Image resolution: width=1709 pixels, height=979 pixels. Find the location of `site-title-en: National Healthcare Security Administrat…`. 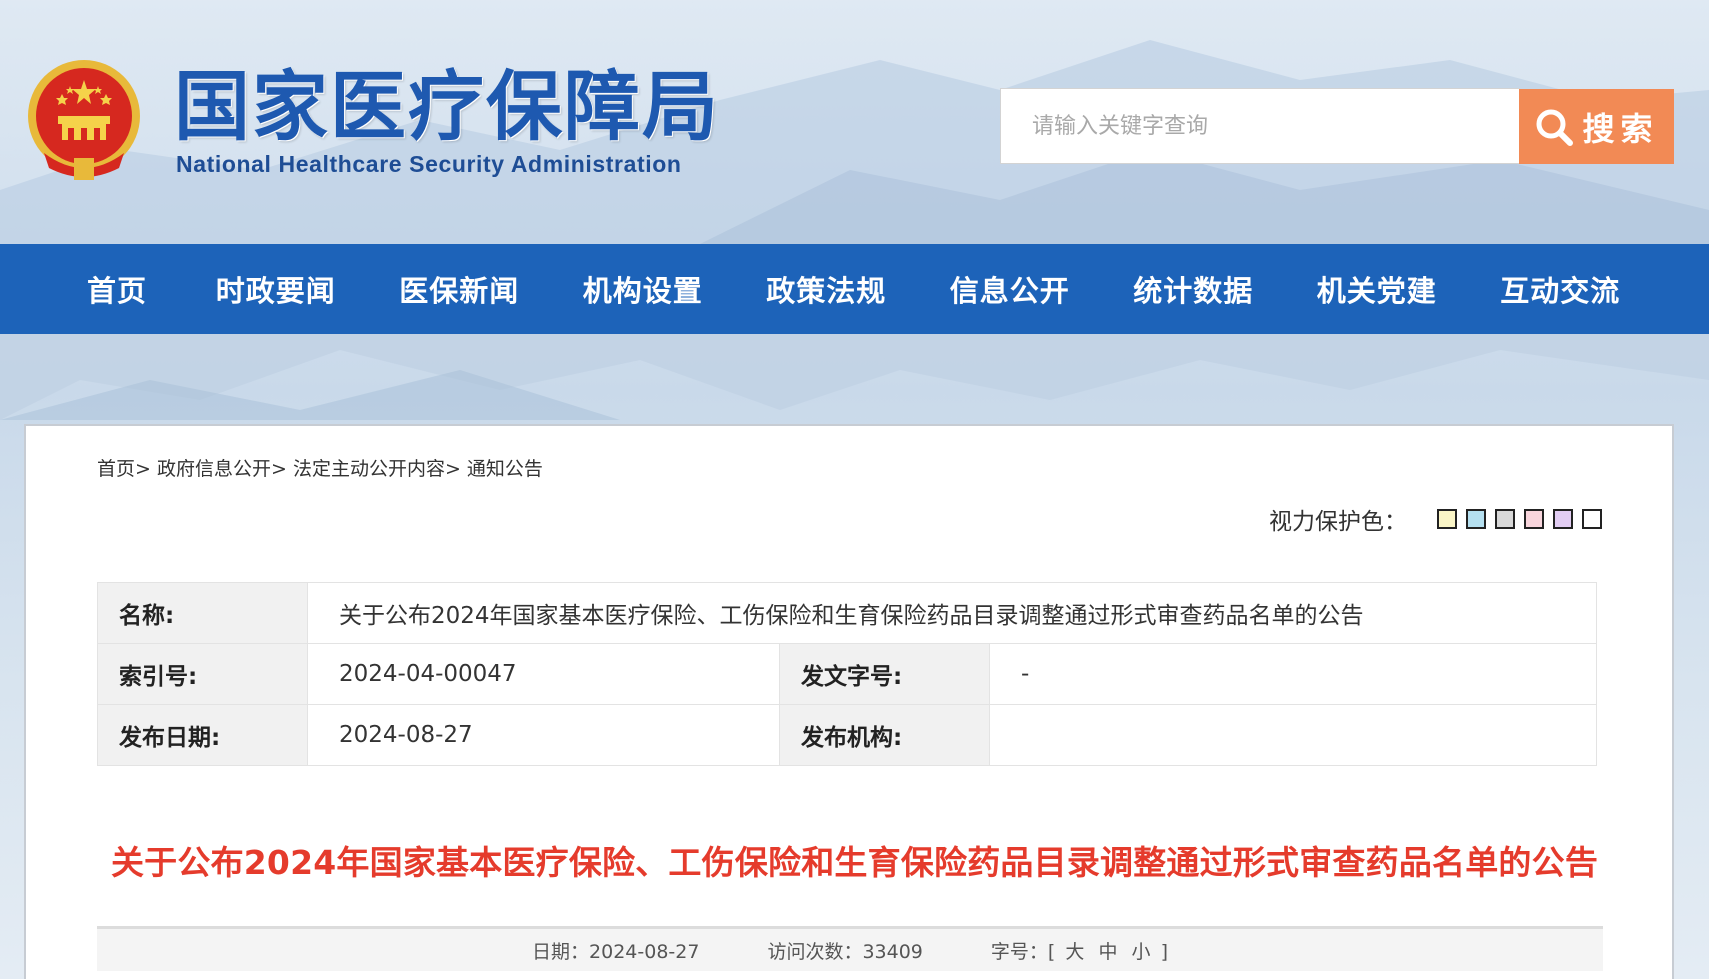

site-title-en: National Healthcare Security Administrat… is located at coordinates (429, 164).